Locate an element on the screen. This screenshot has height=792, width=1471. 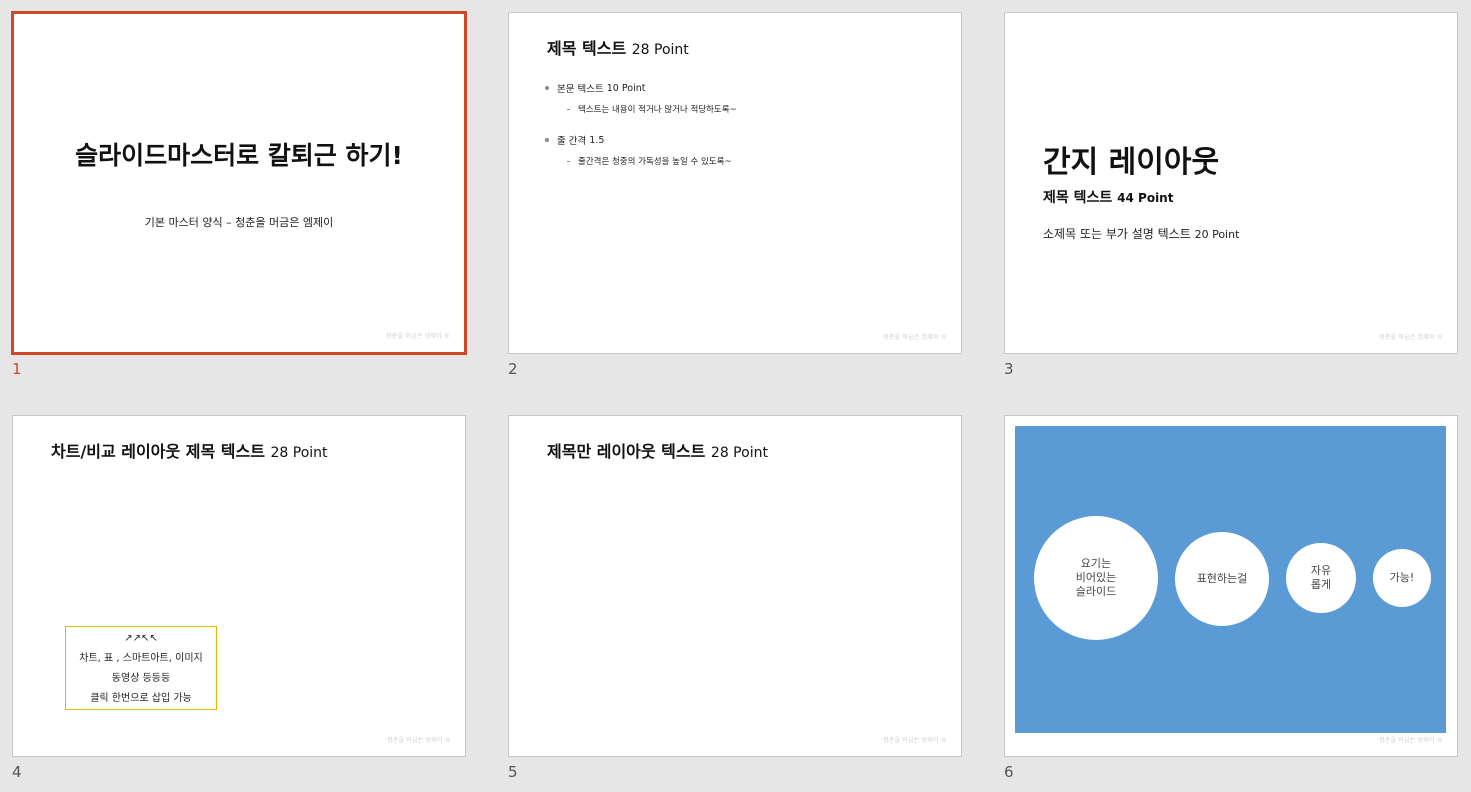
circle-text: 가능! is located at coordinates (1402, 577).